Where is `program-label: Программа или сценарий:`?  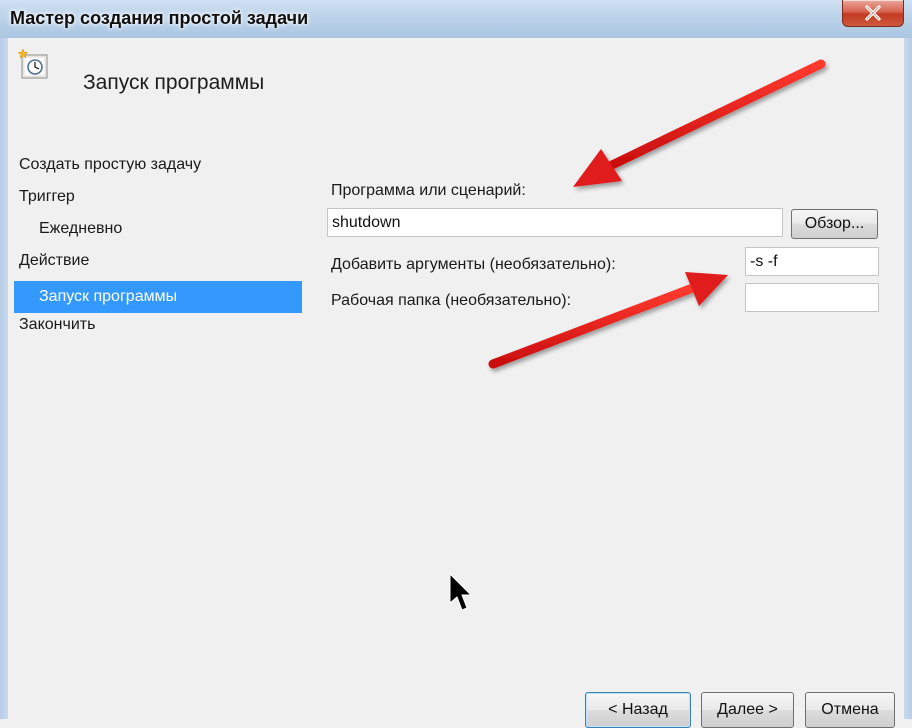
program-label: Программа или сценарий: is located at coordinates (428, 190).